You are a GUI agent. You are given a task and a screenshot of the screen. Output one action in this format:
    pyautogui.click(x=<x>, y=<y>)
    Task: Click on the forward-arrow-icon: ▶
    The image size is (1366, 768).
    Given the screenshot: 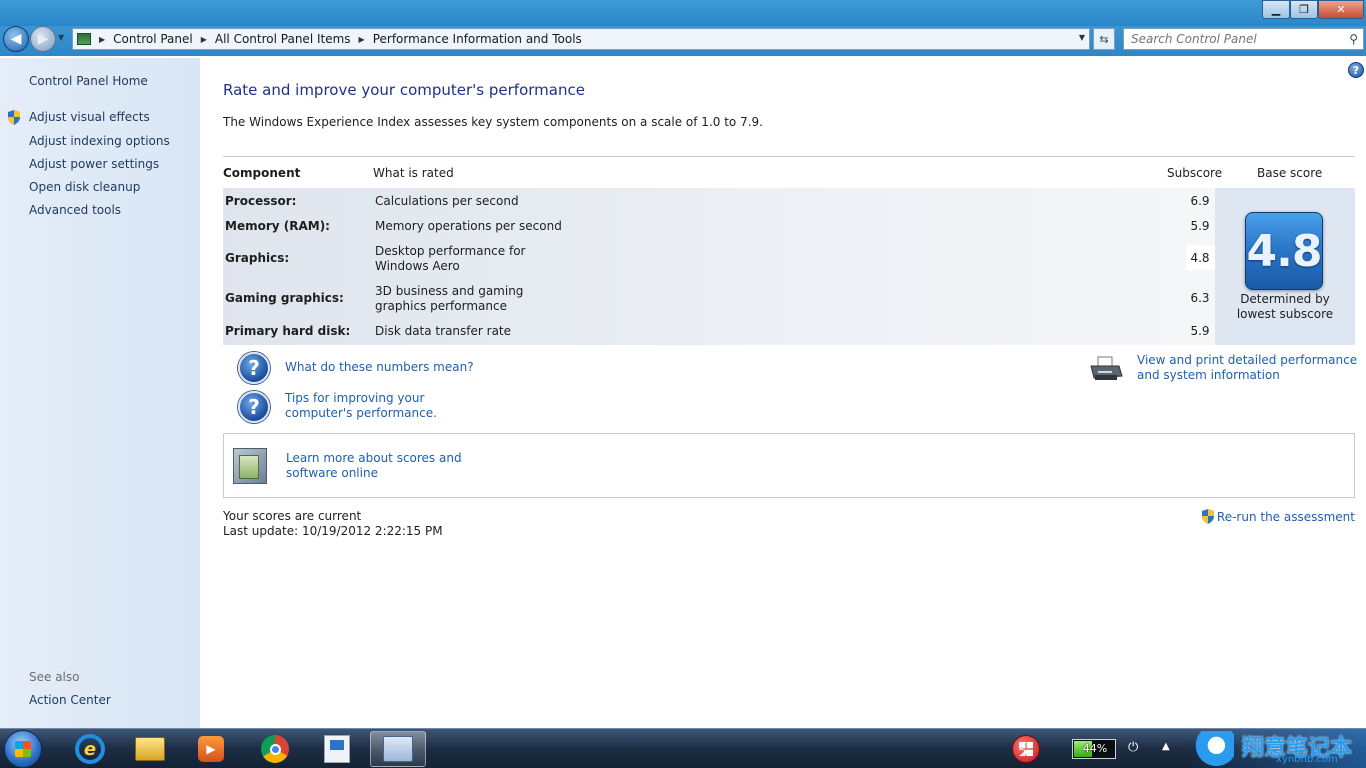 What is the action you would take?
    pyautogui.click(x=43, y=39)
    